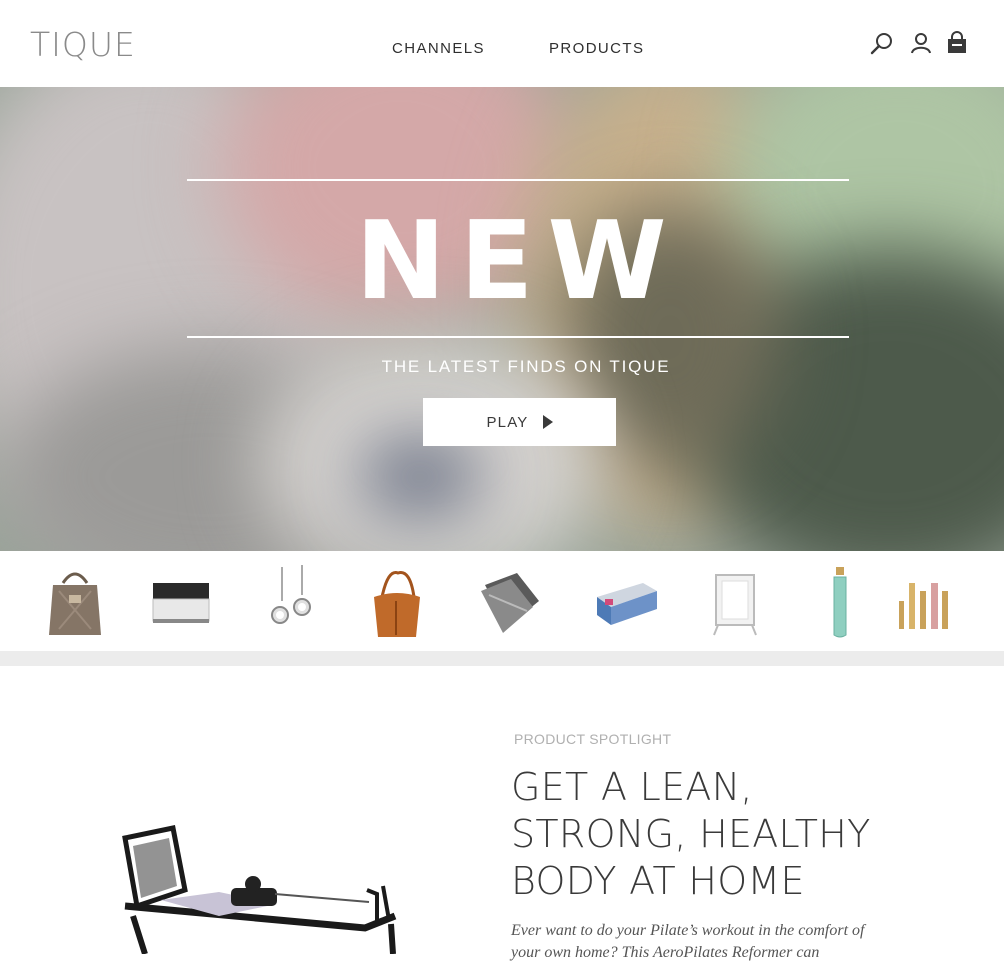 The image size is (1004, 964). Describe the element at coordinates (83, 45) in the screenshot. I see `logo: TIQUE` at that location.